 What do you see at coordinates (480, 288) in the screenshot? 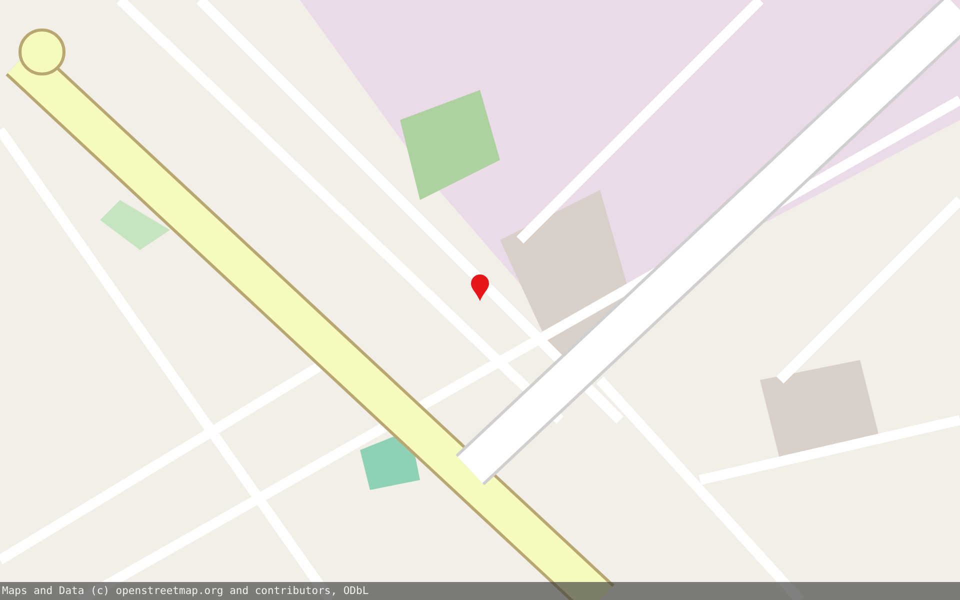
I see `location-pin-icon` at bounding box center [480, 288].